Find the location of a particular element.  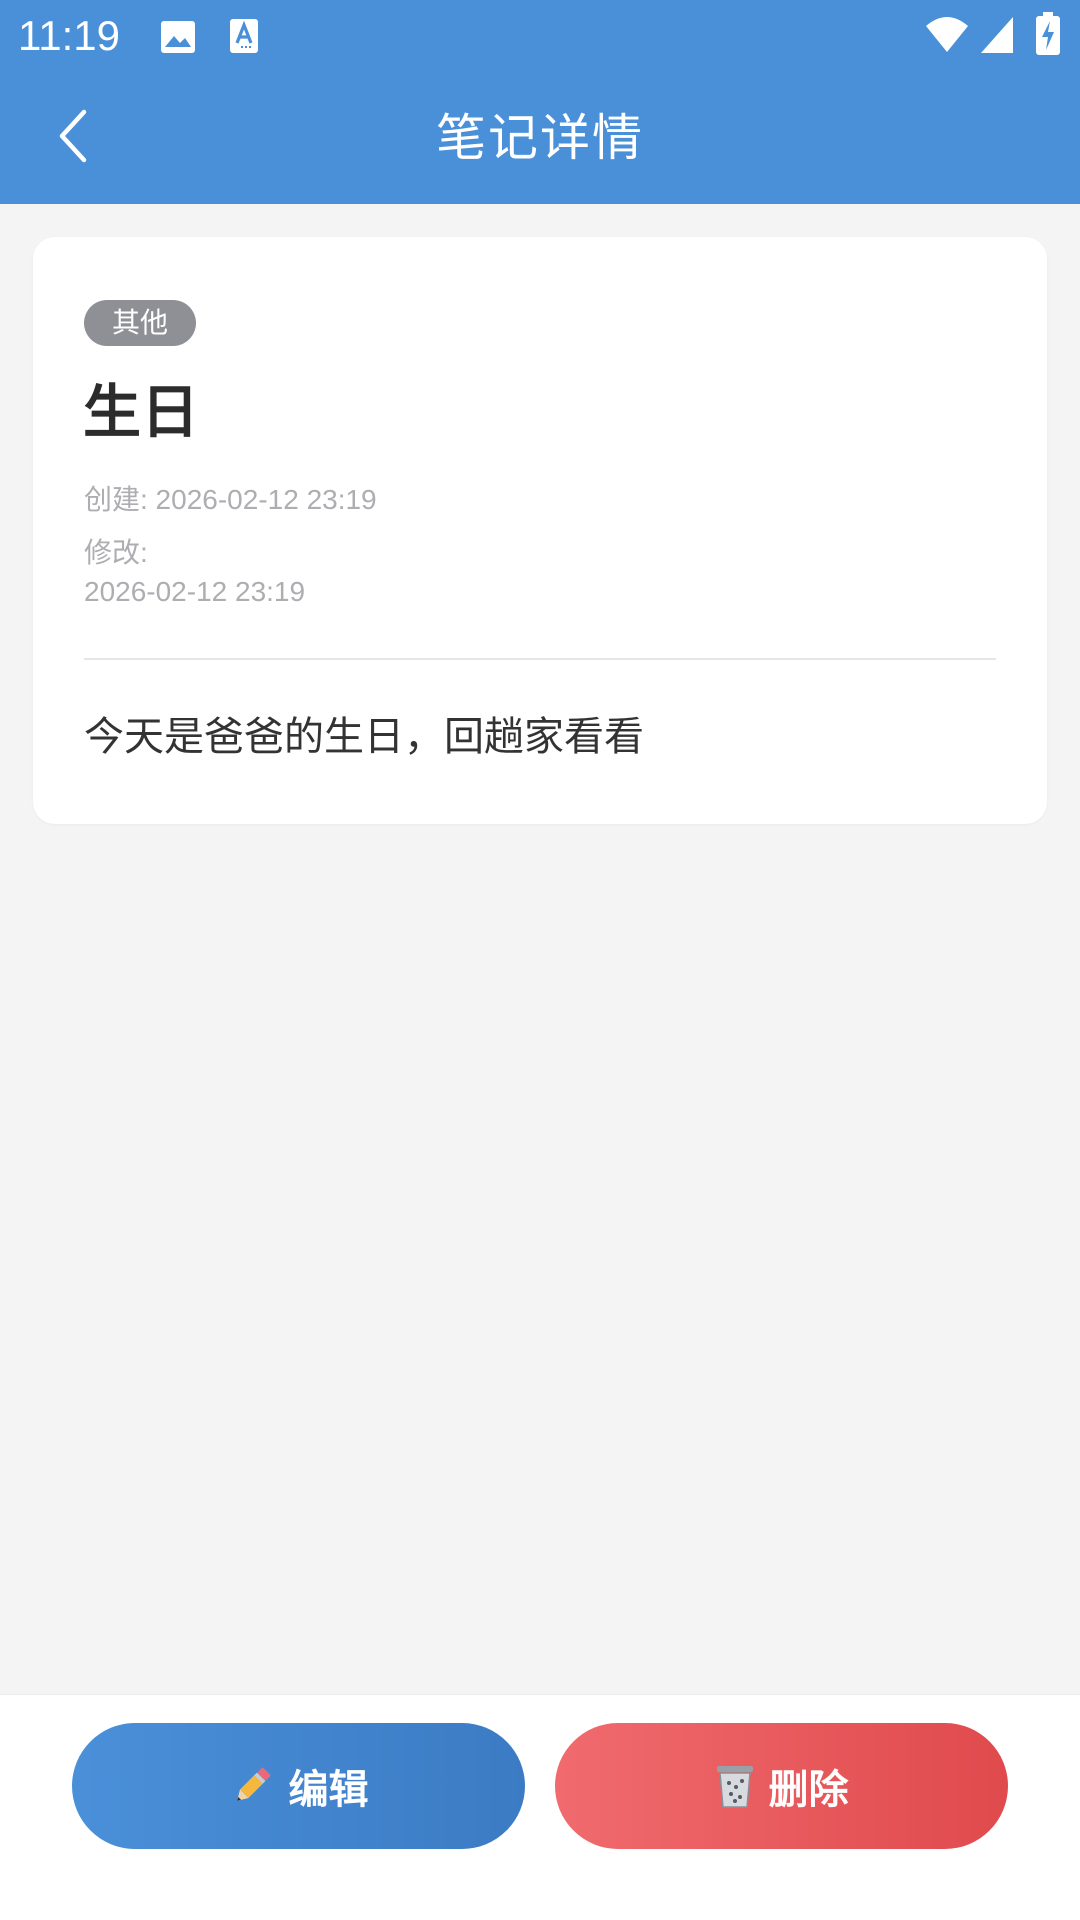

battery-charging-icon is located at coordinates (1048, 36).